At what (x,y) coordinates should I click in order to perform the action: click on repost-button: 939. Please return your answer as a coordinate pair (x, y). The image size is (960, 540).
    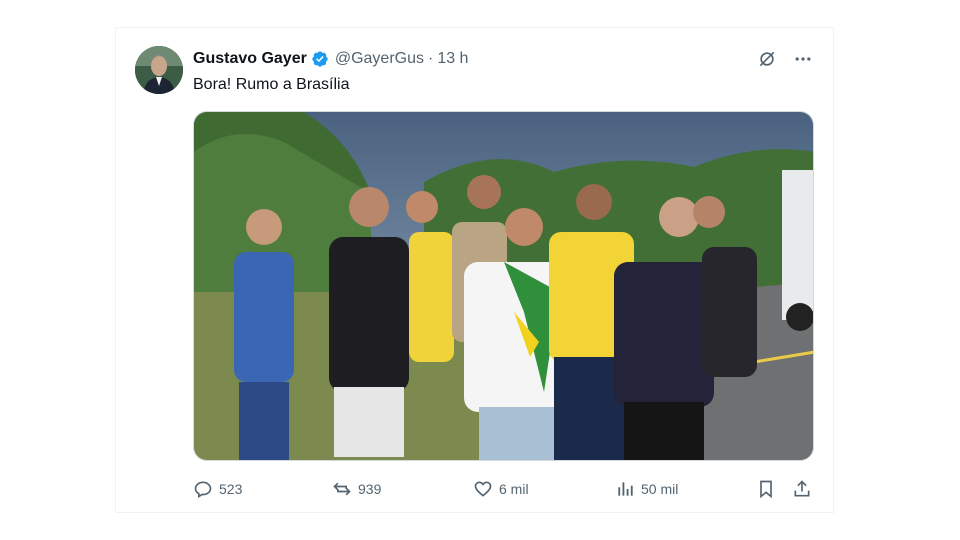
    Looking at the image, I should click on (356, 489).